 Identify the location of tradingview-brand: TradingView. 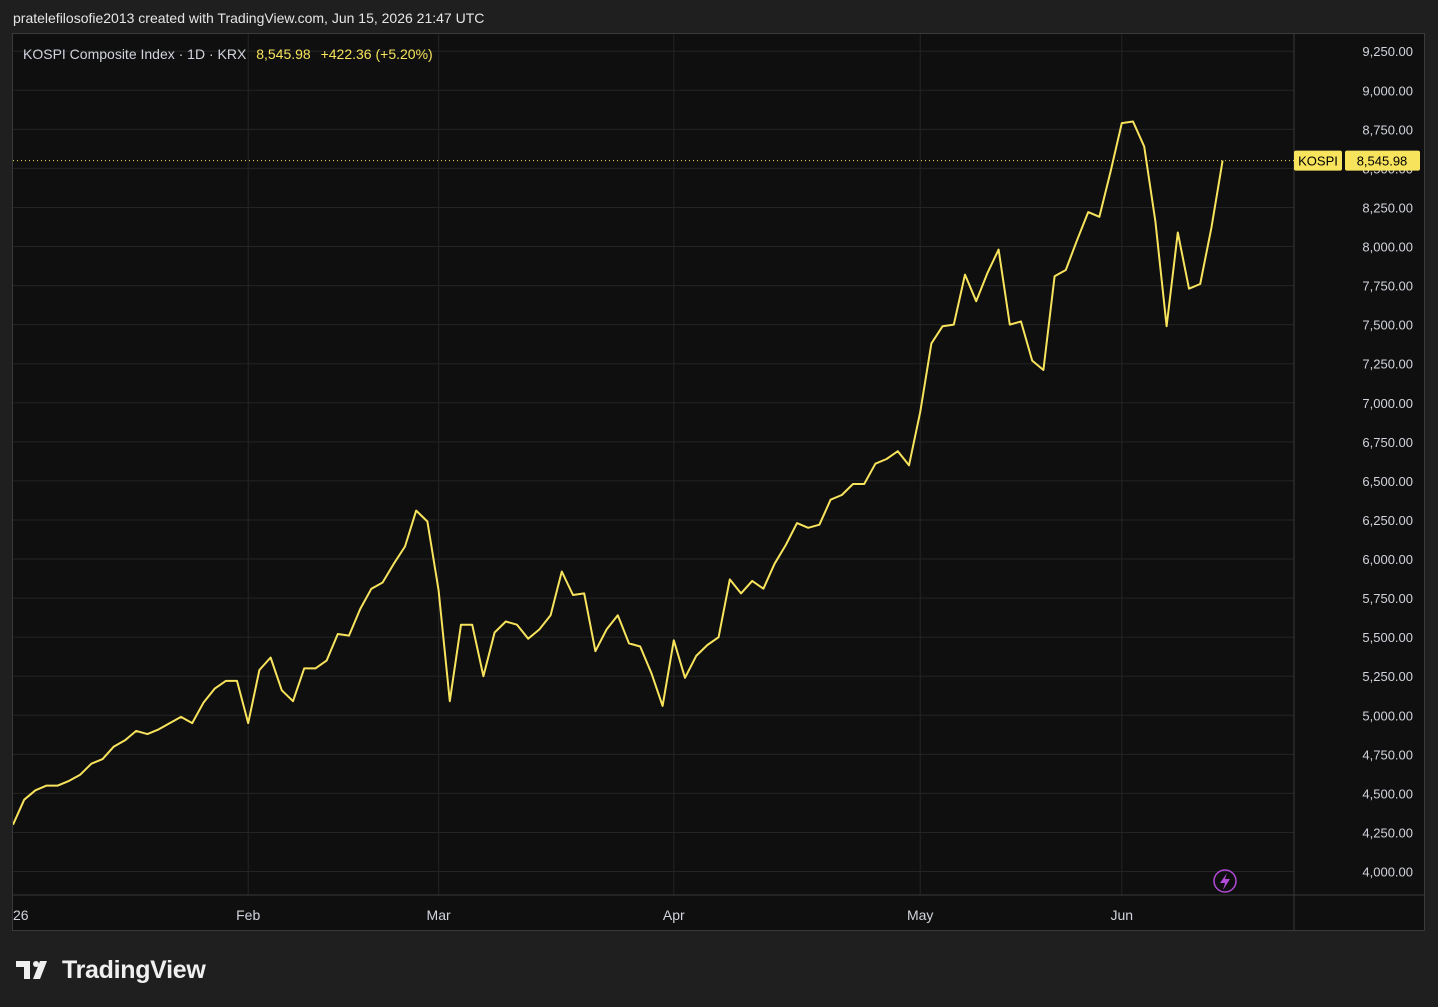
(111, 970).